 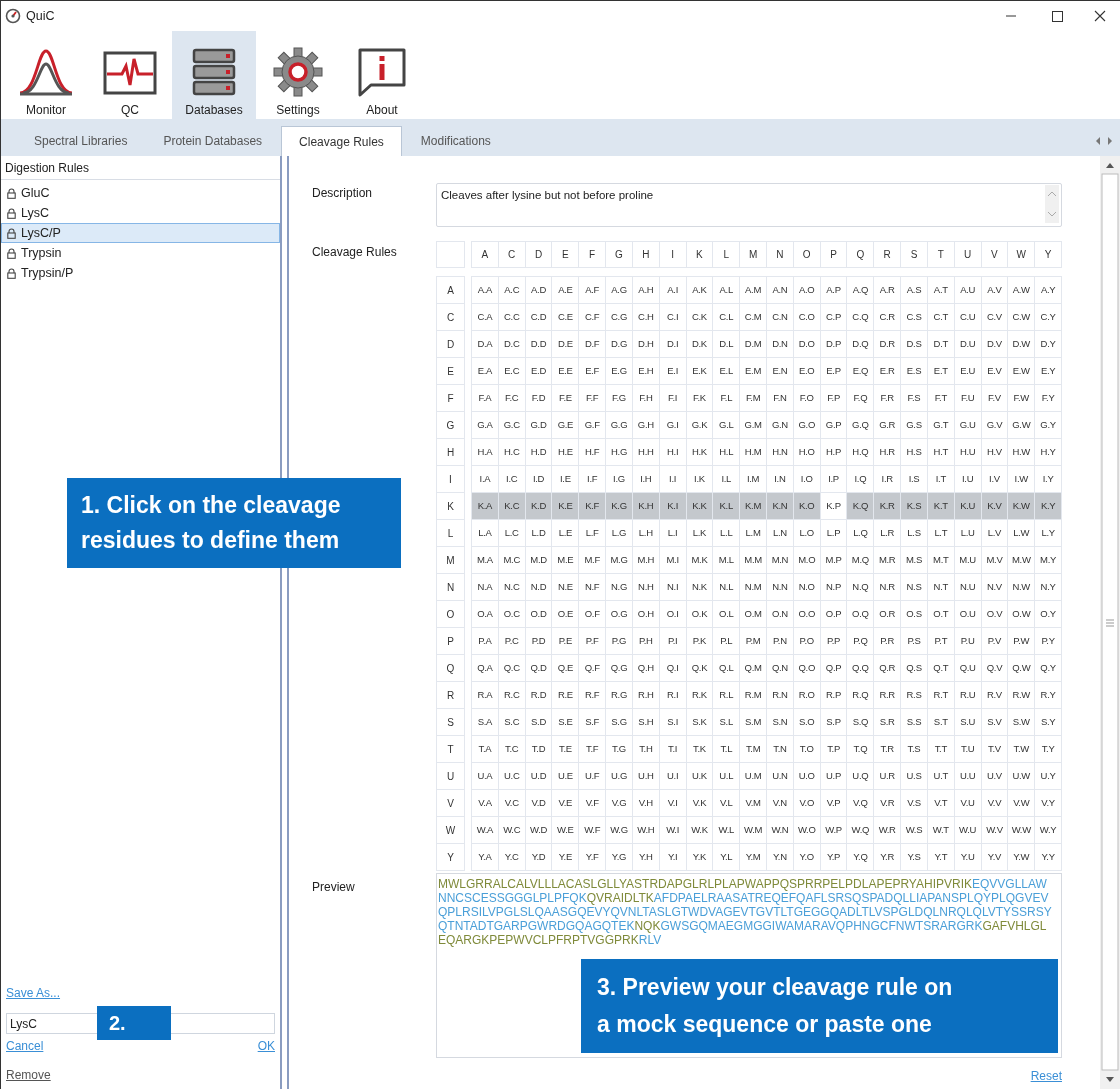 What do you see at coordinates (699, 533) in the screenshot?
I see `cleavage-cell: L.K` at bounding box center [699, 533].